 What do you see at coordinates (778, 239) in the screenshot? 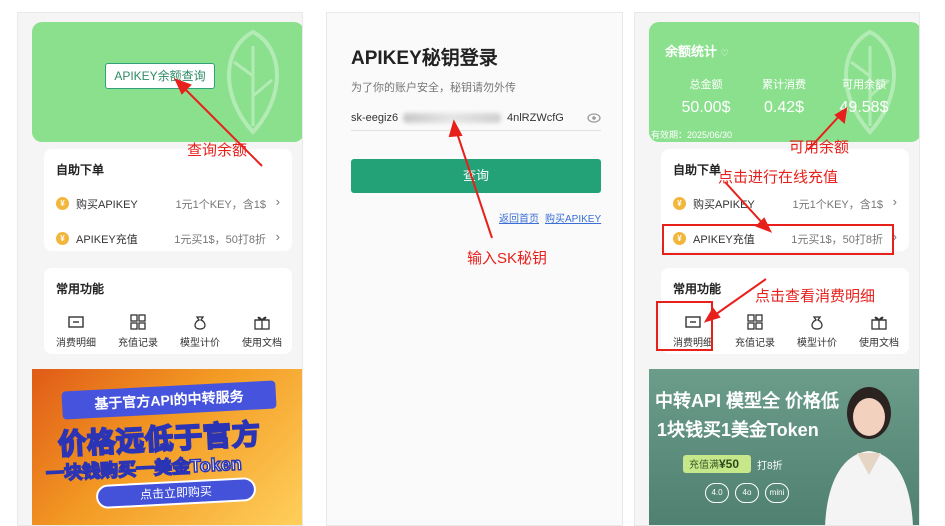
I see `highlight-recharge-row` at bounding box center [778, 239].